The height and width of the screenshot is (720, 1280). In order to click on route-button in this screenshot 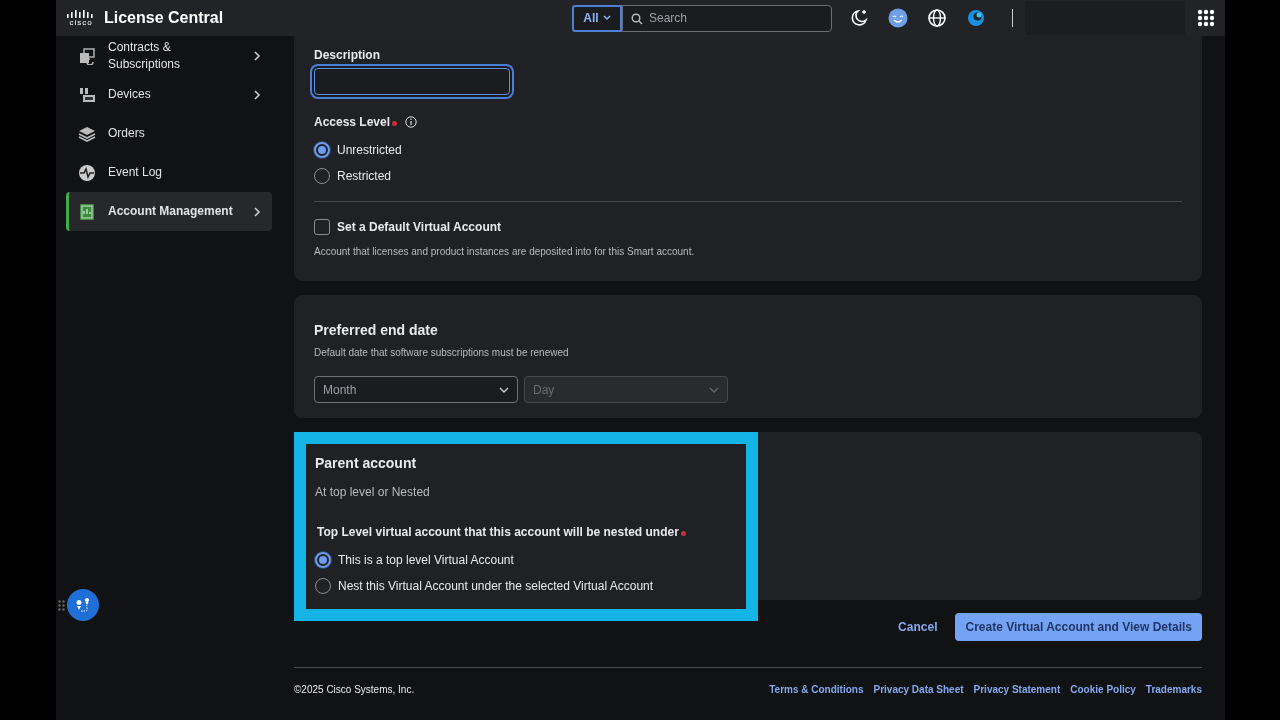, I will do `click(83, 605)`.